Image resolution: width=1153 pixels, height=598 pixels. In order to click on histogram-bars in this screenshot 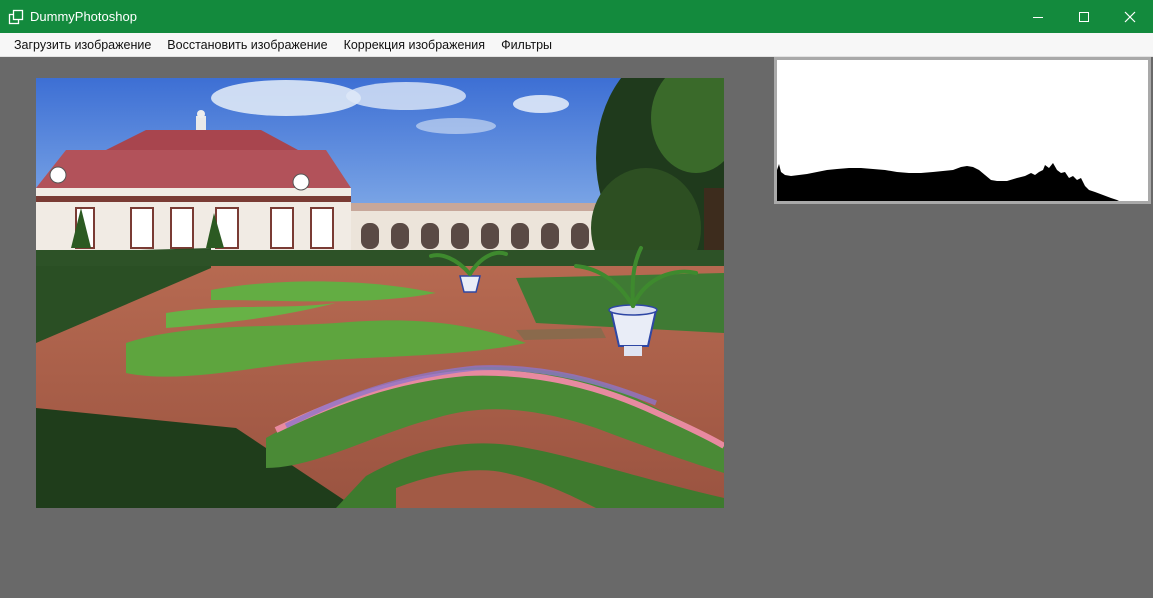, I will do `click(948, 182)`.